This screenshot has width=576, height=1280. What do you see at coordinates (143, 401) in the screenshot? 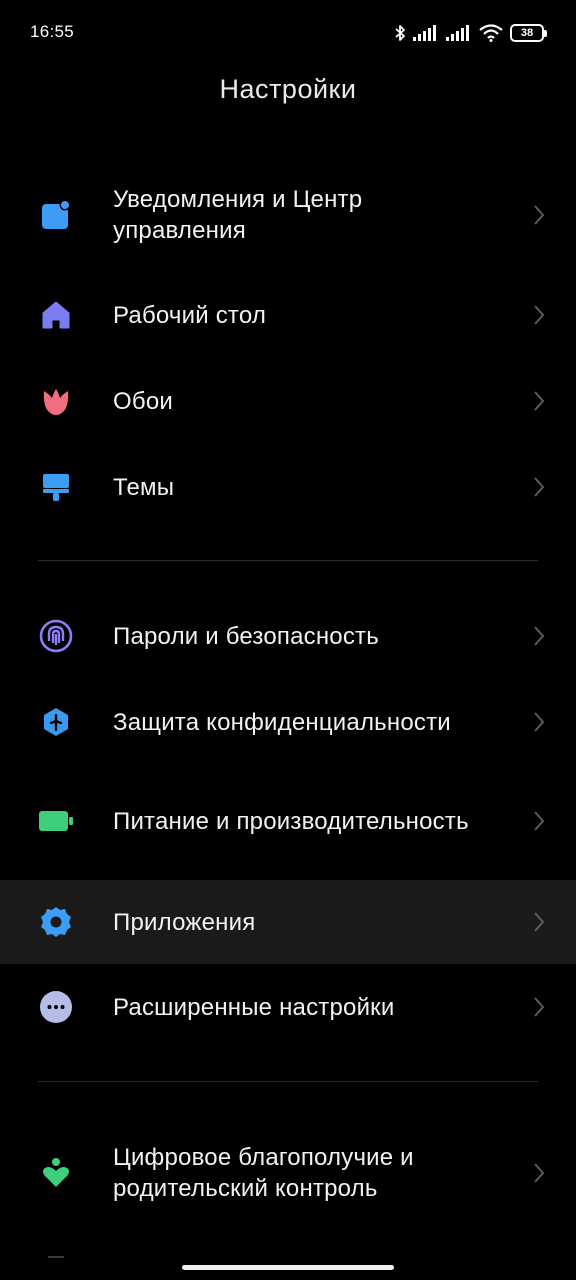
I see `settings-item-label: Обои` at bounding box center [143, 401].